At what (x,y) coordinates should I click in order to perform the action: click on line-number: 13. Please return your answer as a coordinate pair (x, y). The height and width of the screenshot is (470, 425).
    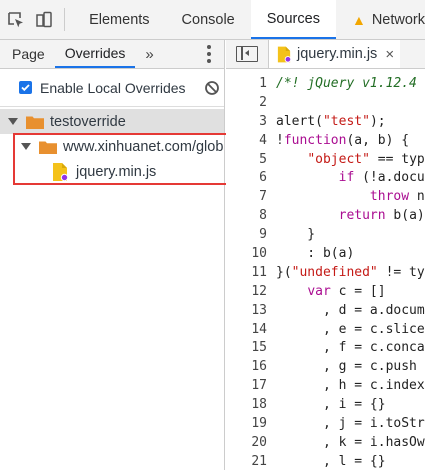
    Looking at the image, I should click on (251, 311).